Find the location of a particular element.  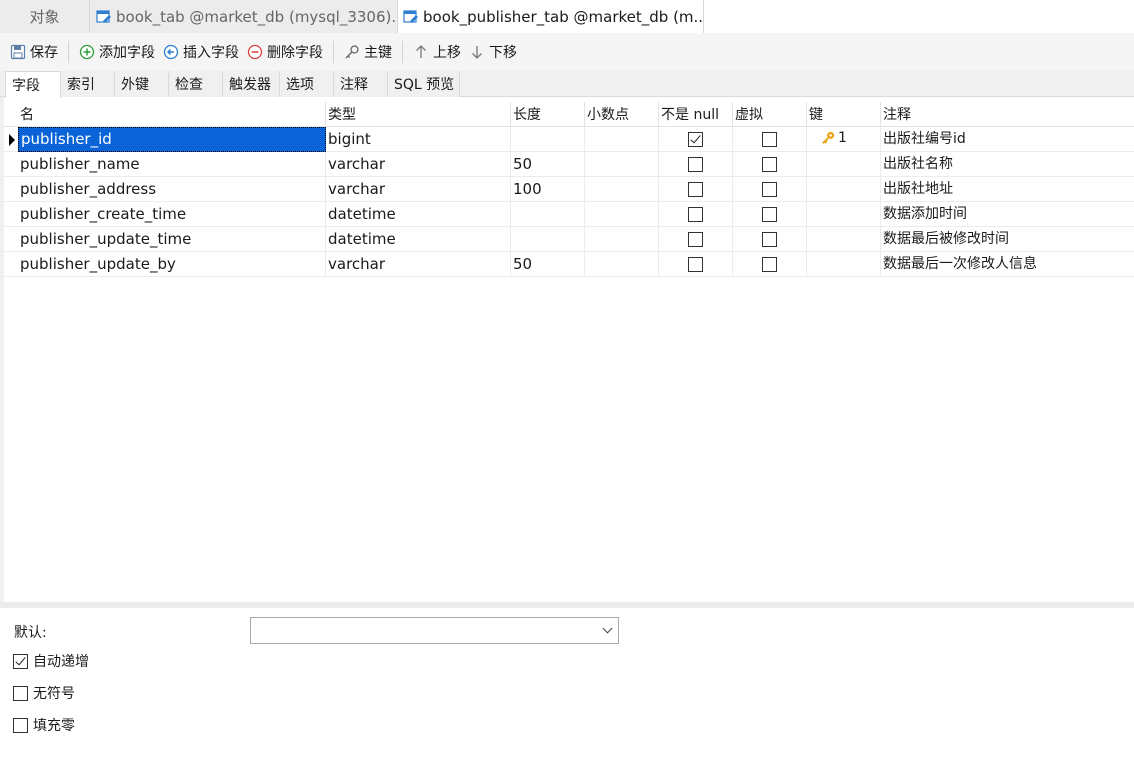

column-header-comment: 注释 is located at coordinates (1007, 114).